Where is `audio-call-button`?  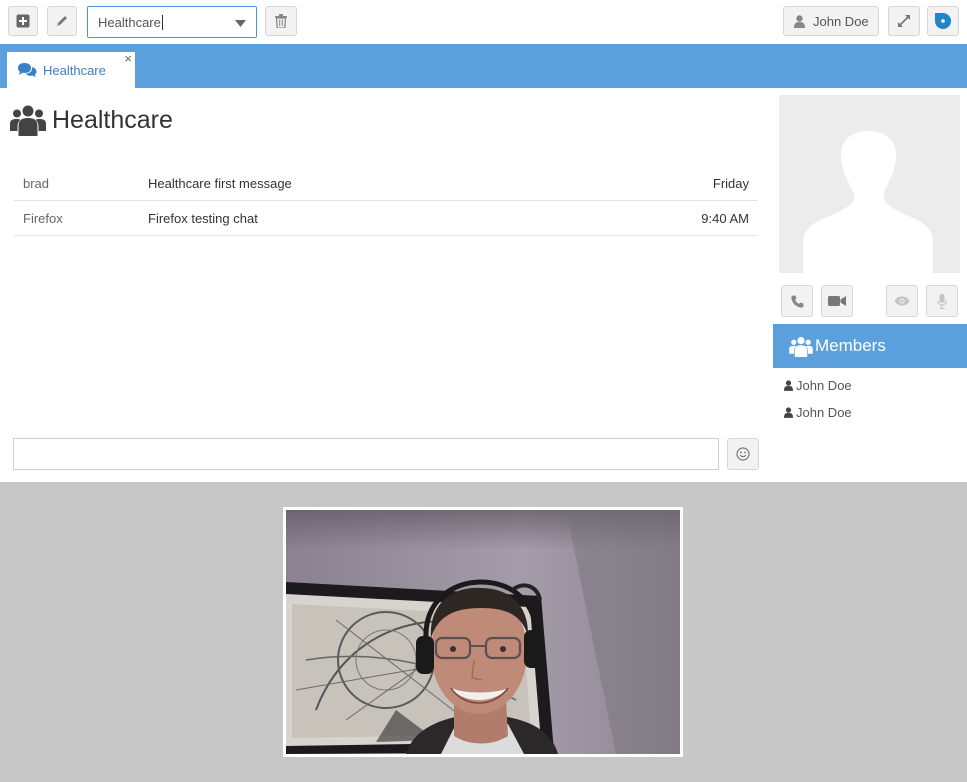 audio-call-button is located at coordinates (797, 301).